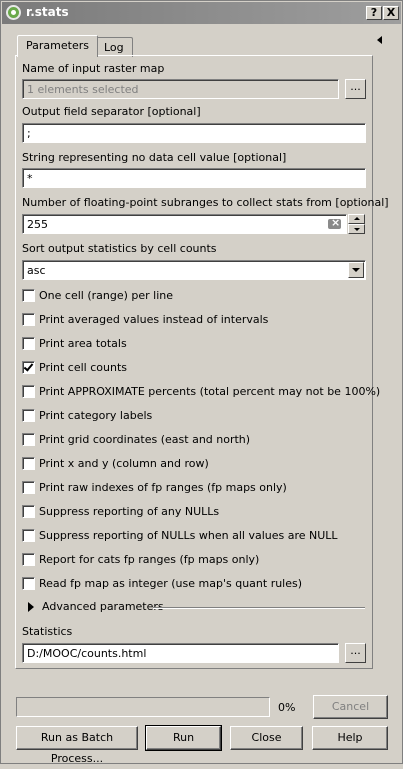 Image resolution: width=403 pixels, height=769 pixels. What do you see at coordinates (143, 707) in the screenshot?
I see `progress-bar` at bounding box center [143, 707].